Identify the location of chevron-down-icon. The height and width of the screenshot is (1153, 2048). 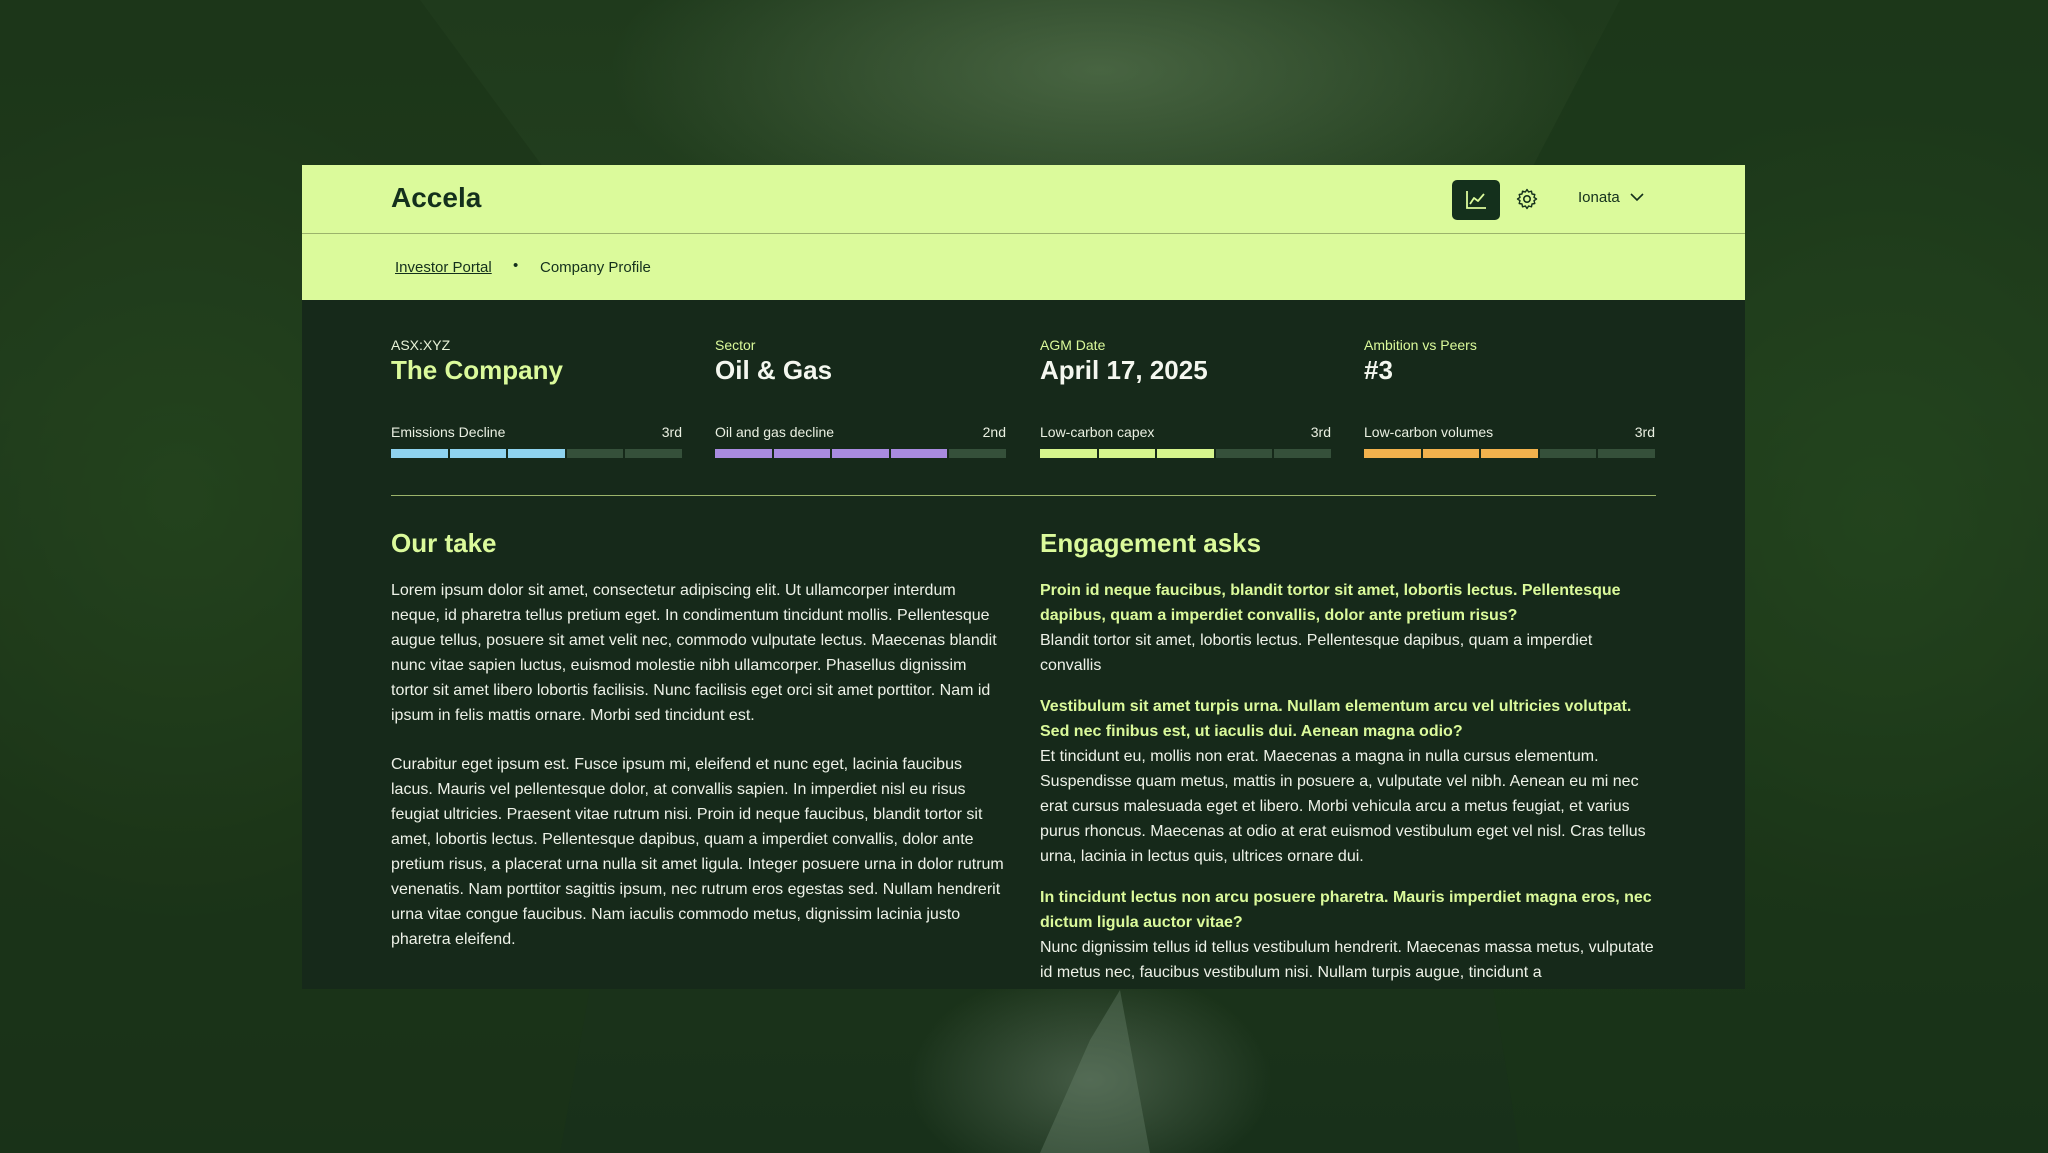
(1637, 197).